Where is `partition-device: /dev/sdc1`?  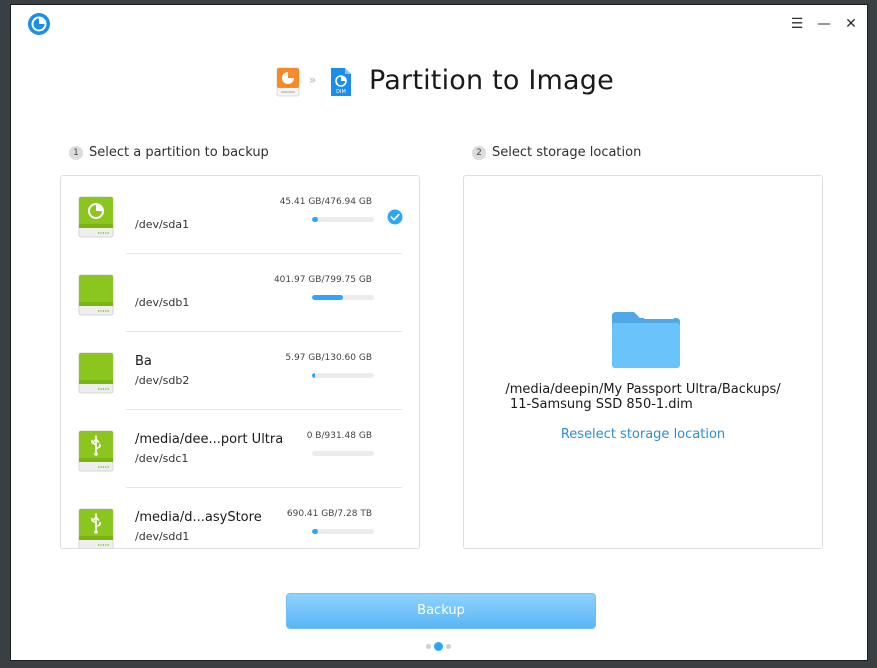
partition-device: /dev/sdc1 is located at coordinates (162, 458).